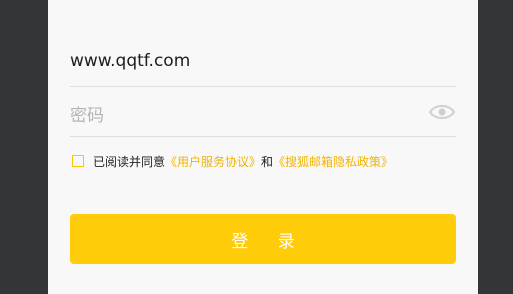  What do you see at coordinates (263, 112) in the screenshot?
I see `password-field: 密码` at bounding box center [263, 112].